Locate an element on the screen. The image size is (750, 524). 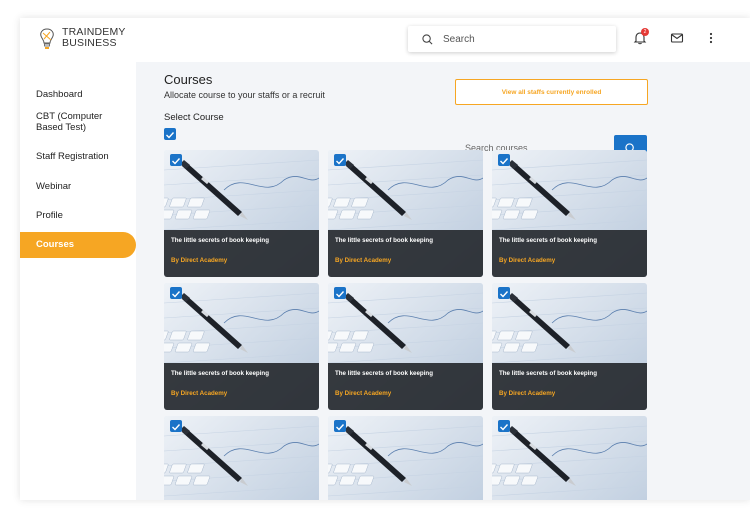
sidebar-item-staff-registration: Staff Registration is located at coordinates (78, 156).